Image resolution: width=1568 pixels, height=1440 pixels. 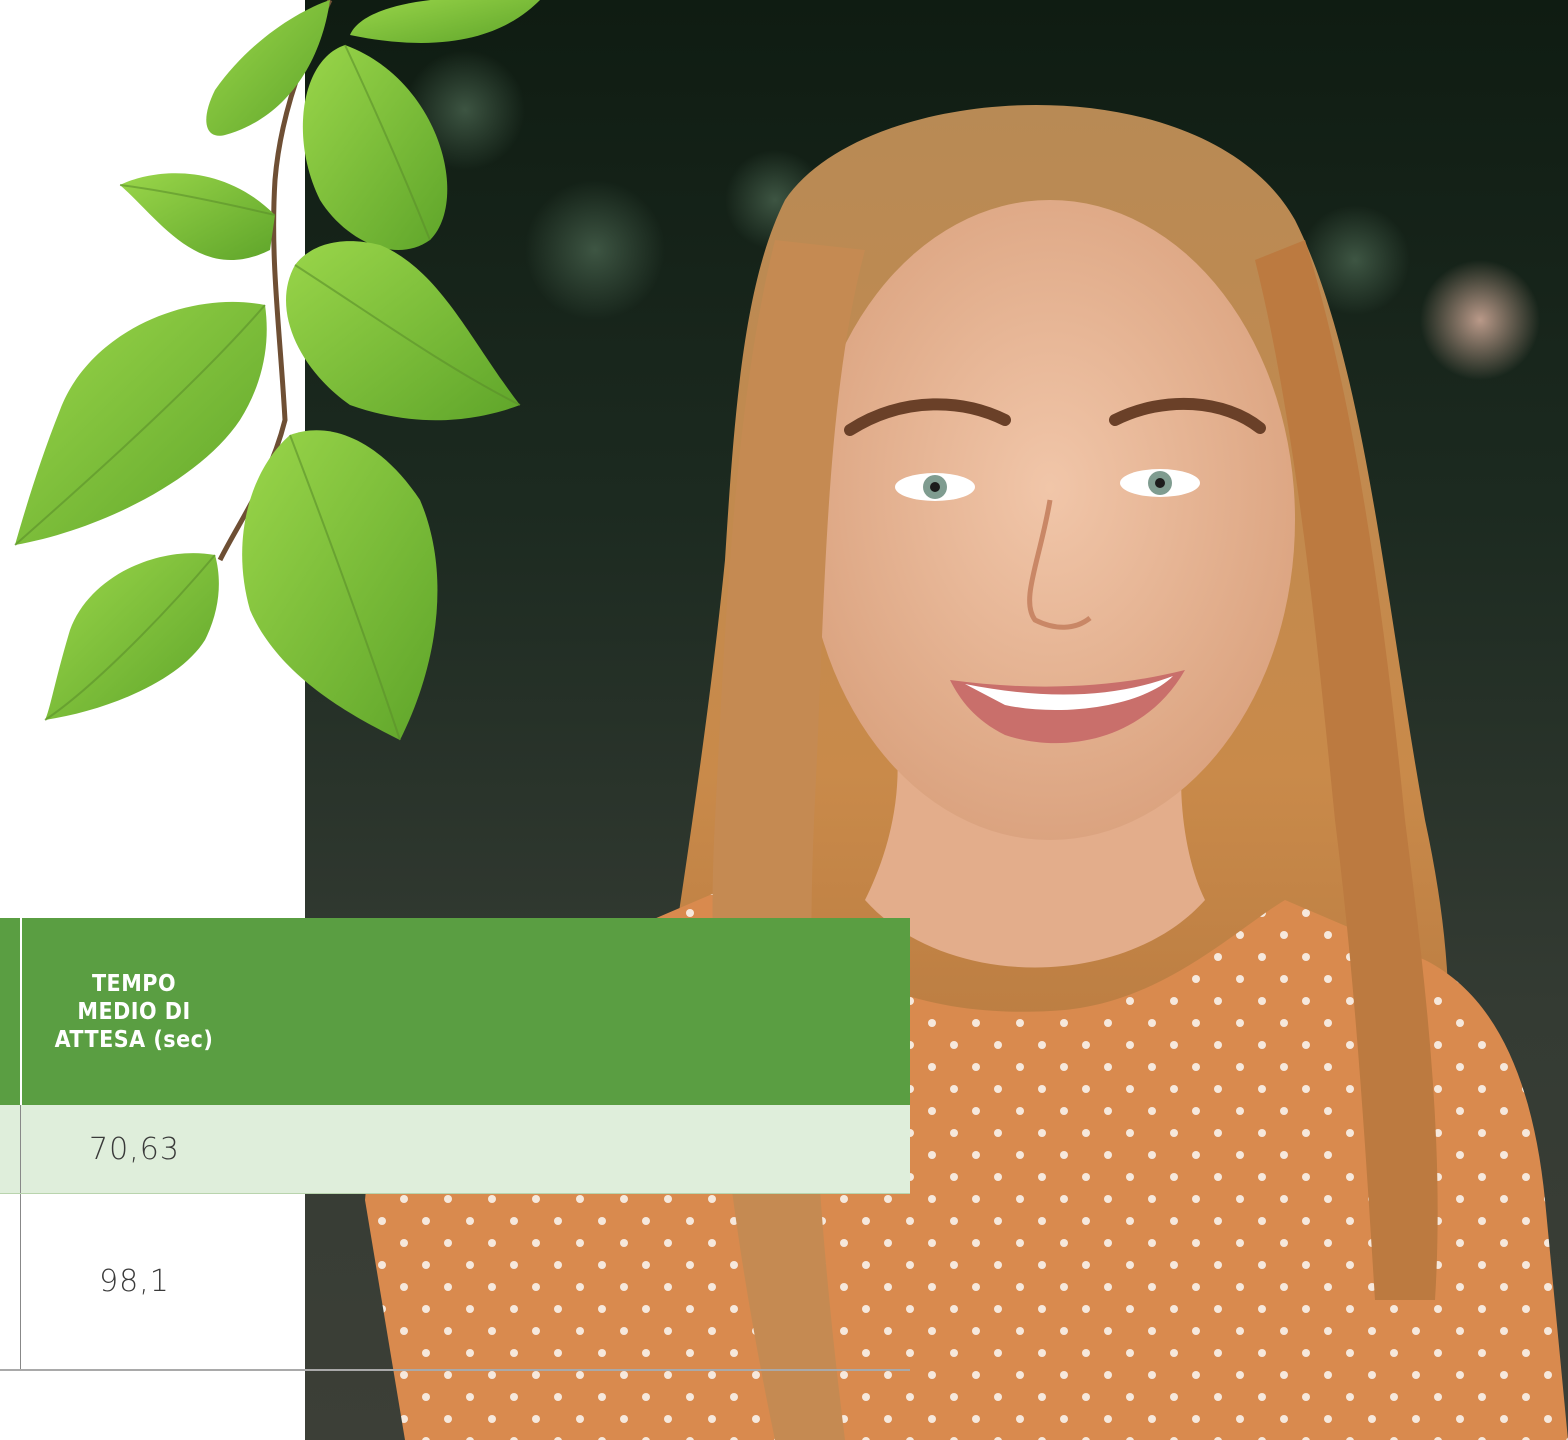 I want to click on cell-tempo-medio-attesa: 98,1, so click(x=134, y=1281).